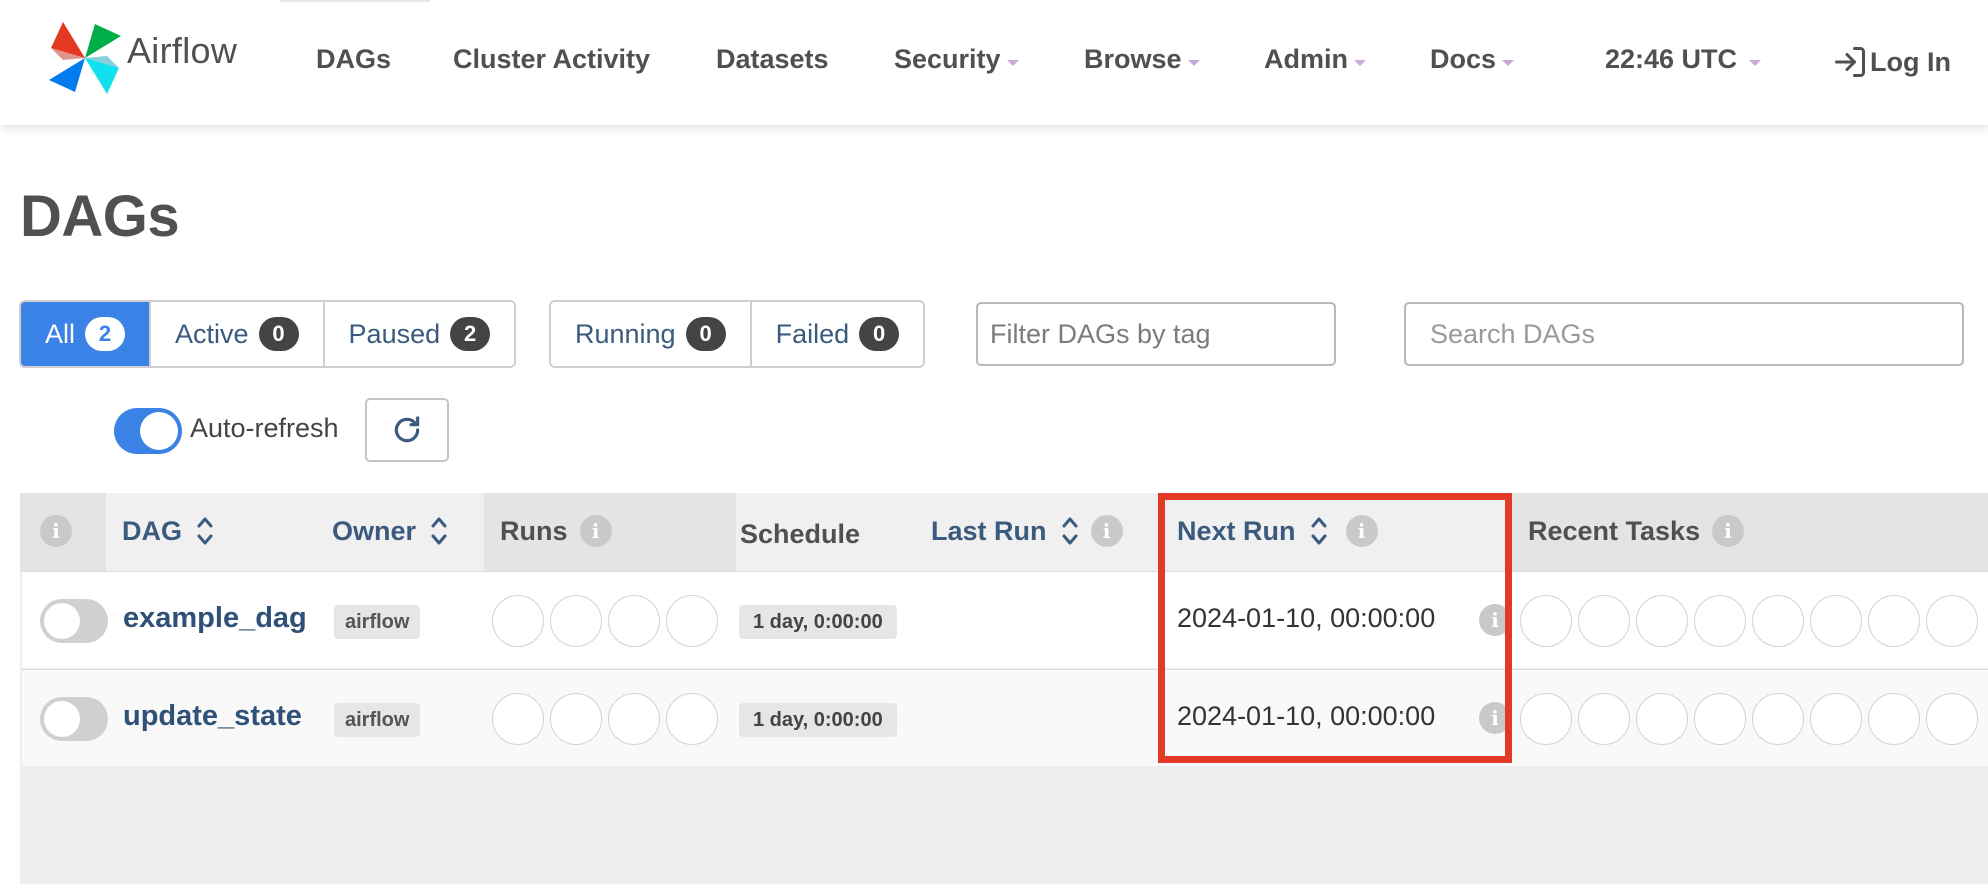 The image size is (1988, 884). What do you see at coordinates (394, 333) in the screenshot?
I see `filter-paused-label: Paused` at bounding box center [394, 333].